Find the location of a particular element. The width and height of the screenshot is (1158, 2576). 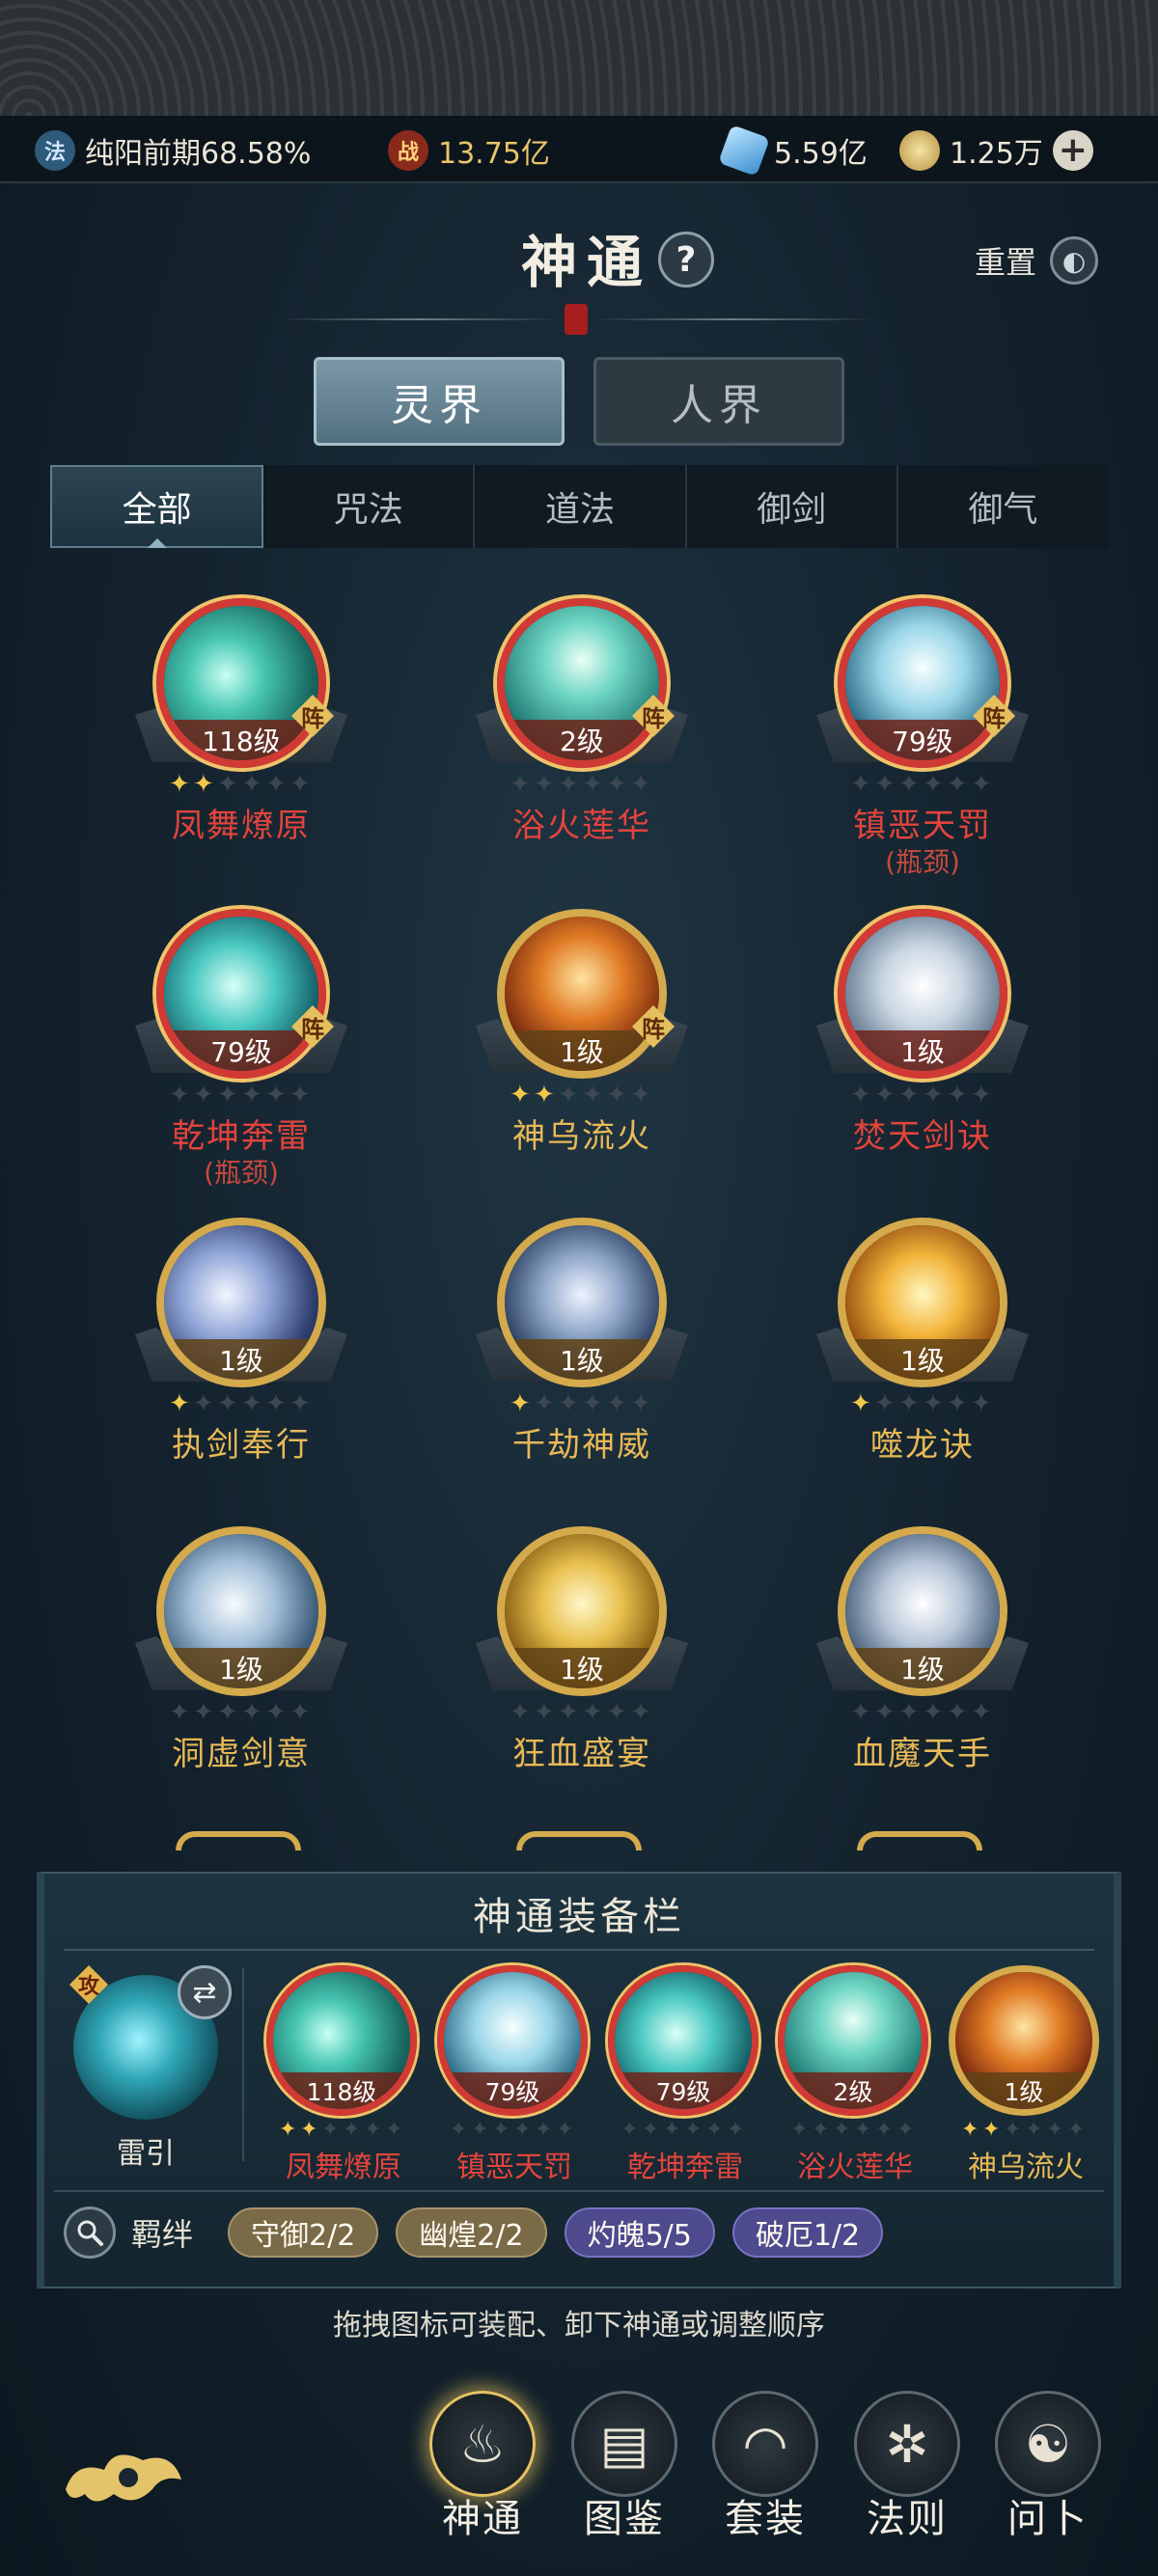

skill-name: 执剑奉行 is located at coordinates (241, 1445).